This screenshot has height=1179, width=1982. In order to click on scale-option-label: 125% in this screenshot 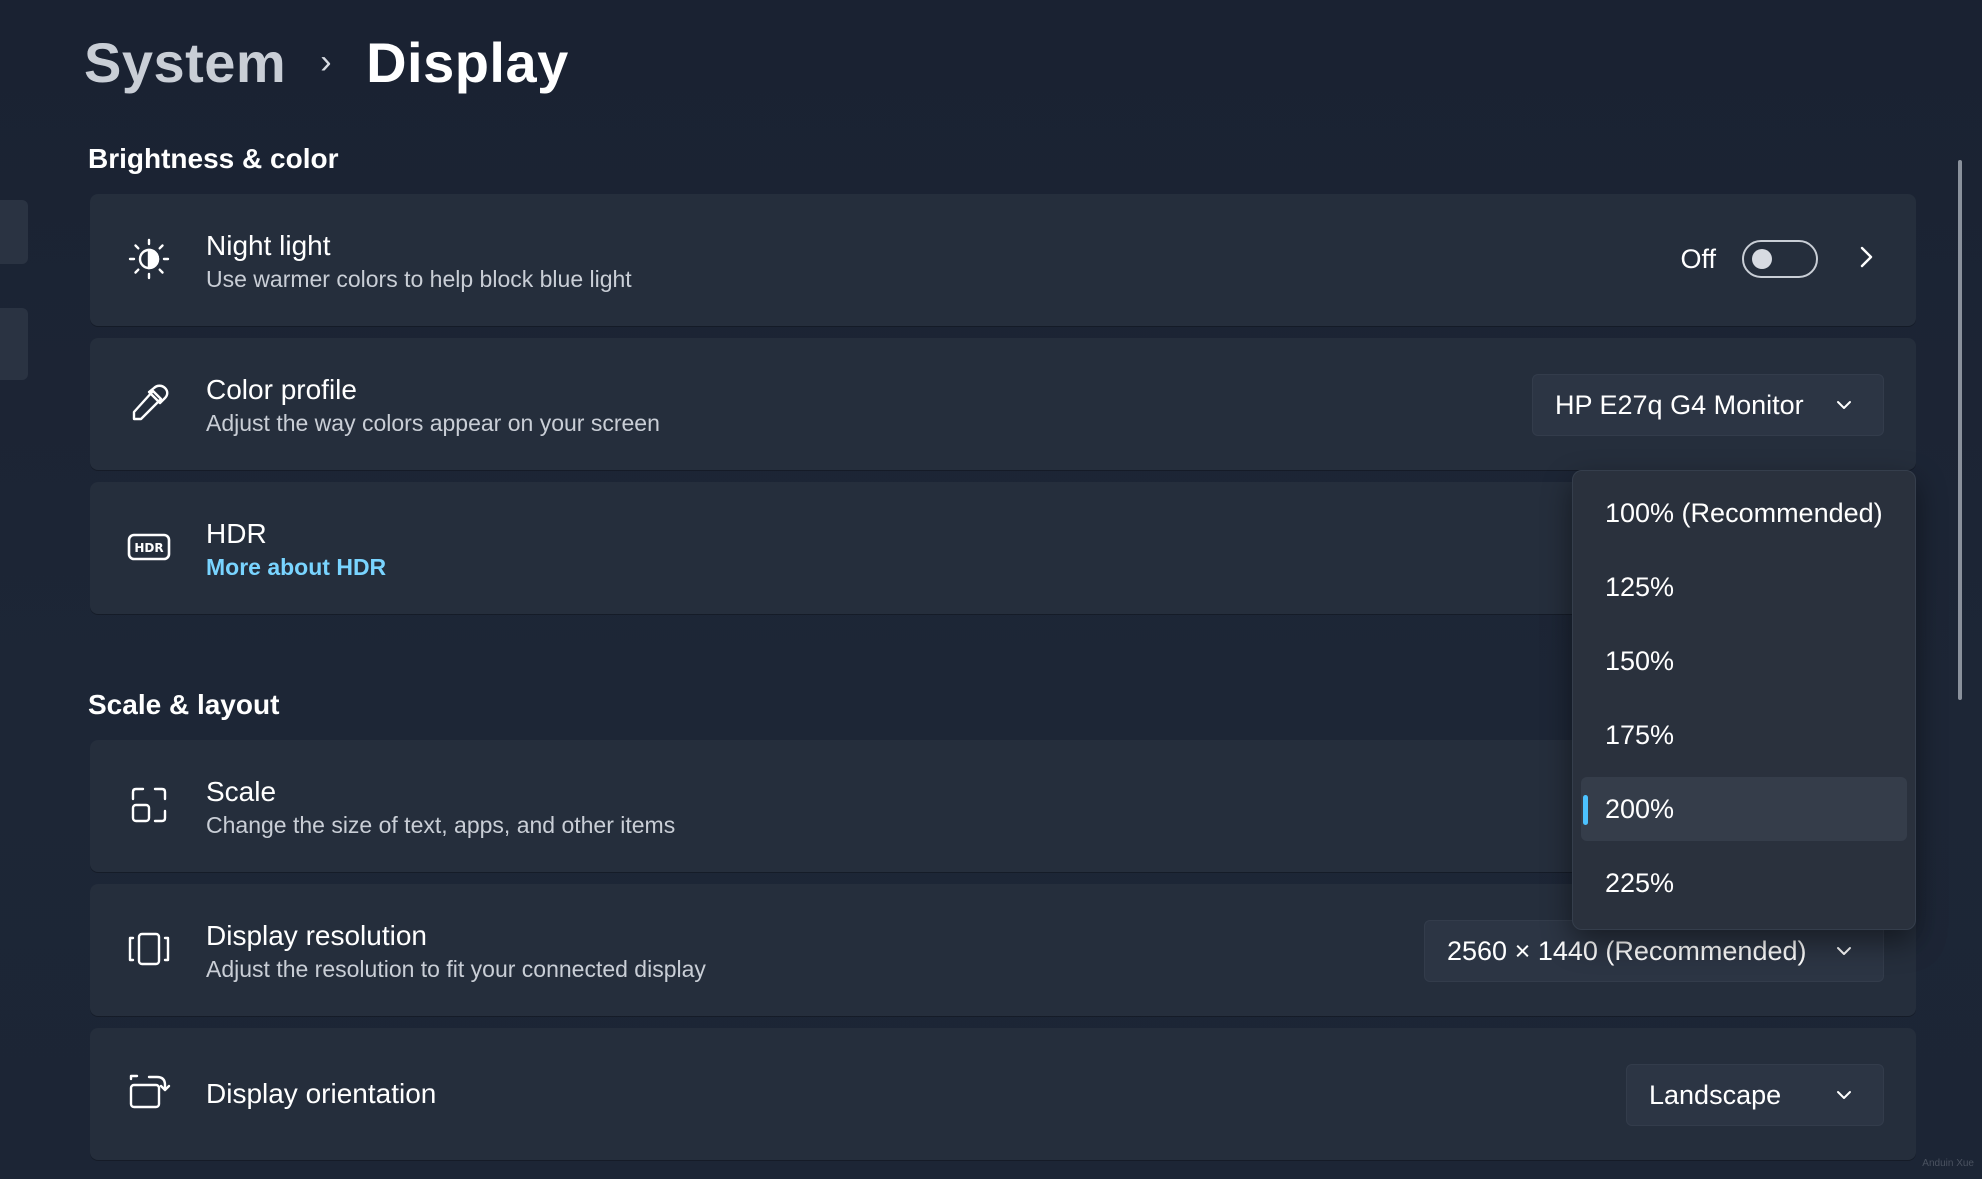, I will do `click(1640, 586)`.